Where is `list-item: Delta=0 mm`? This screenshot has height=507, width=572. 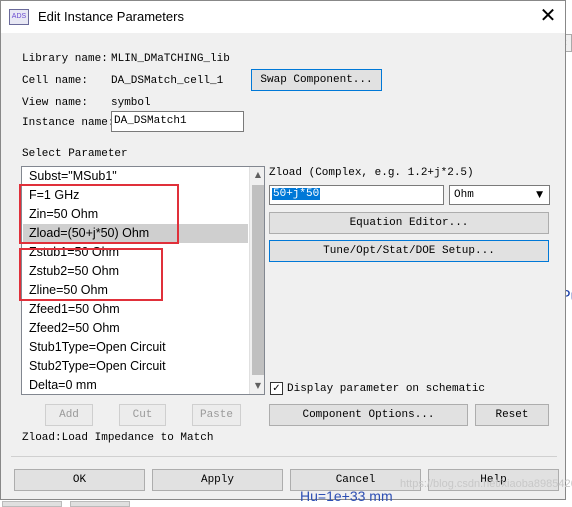
list-item: Delta=0 mm is located at coordinates (135, 385).